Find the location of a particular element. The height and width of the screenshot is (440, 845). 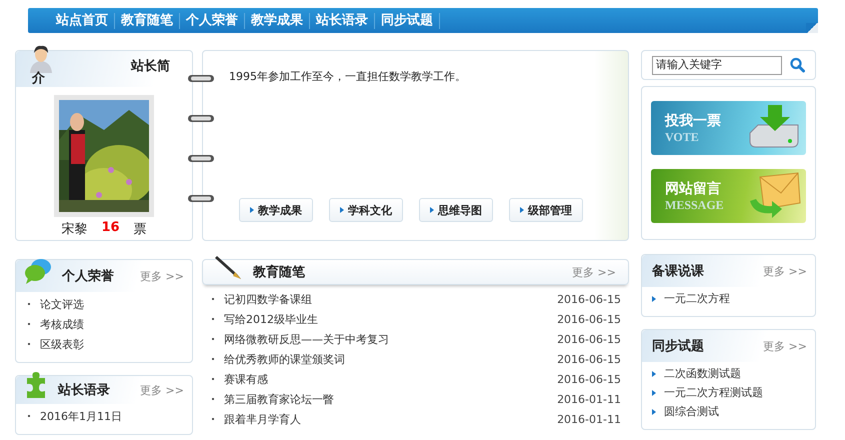

list-link: 考核成绩 is located at coordinates (62, 324).